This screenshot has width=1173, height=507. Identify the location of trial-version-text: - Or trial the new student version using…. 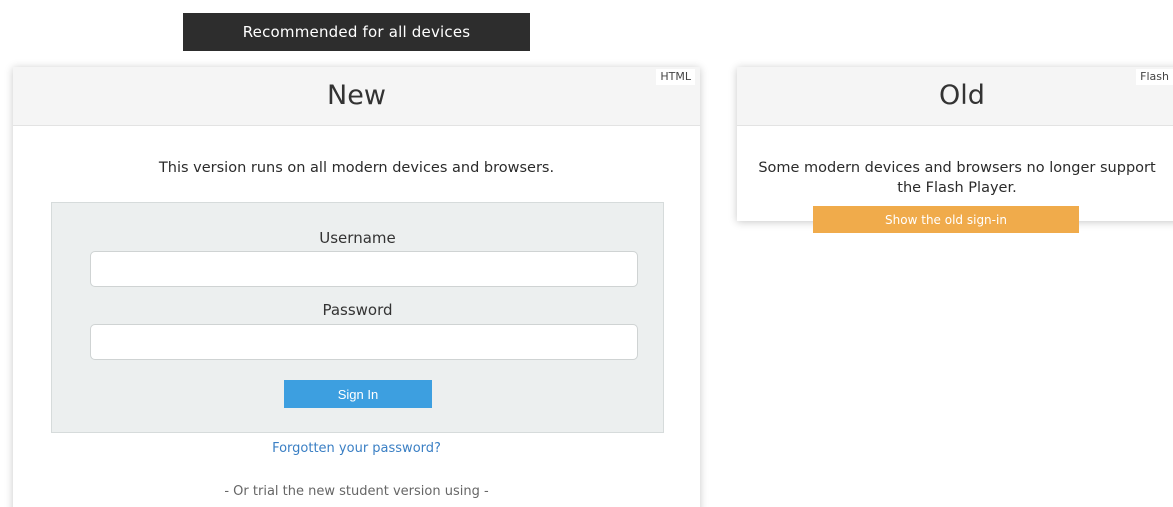
(356, 491).